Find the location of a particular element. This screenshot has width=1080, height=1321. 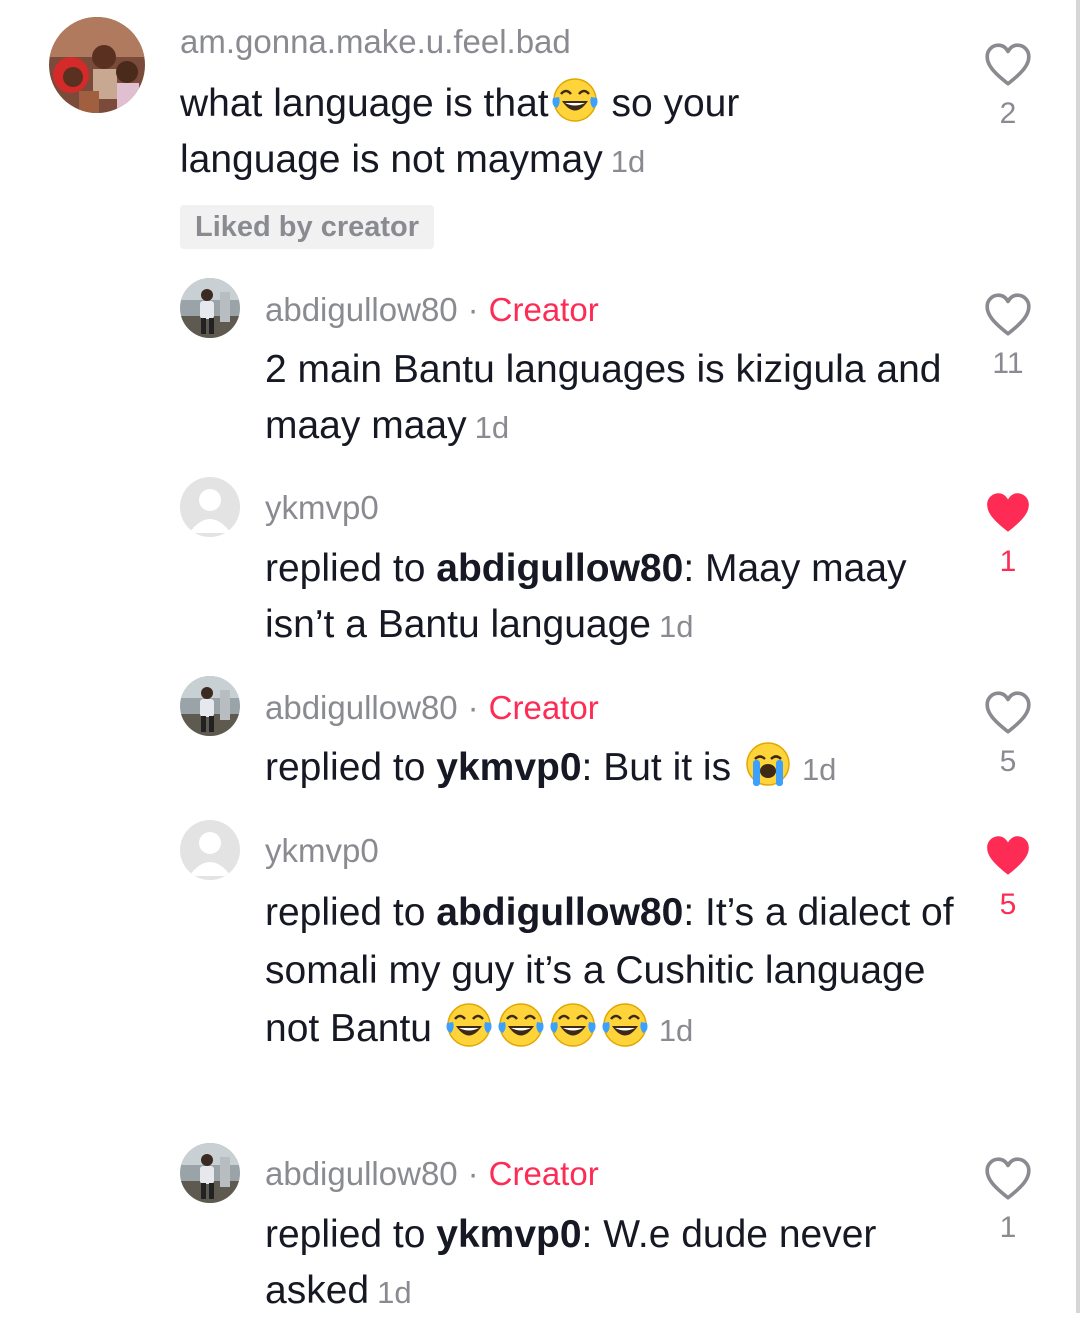

comment-body: what language is that is located at coordinates (364, 103).